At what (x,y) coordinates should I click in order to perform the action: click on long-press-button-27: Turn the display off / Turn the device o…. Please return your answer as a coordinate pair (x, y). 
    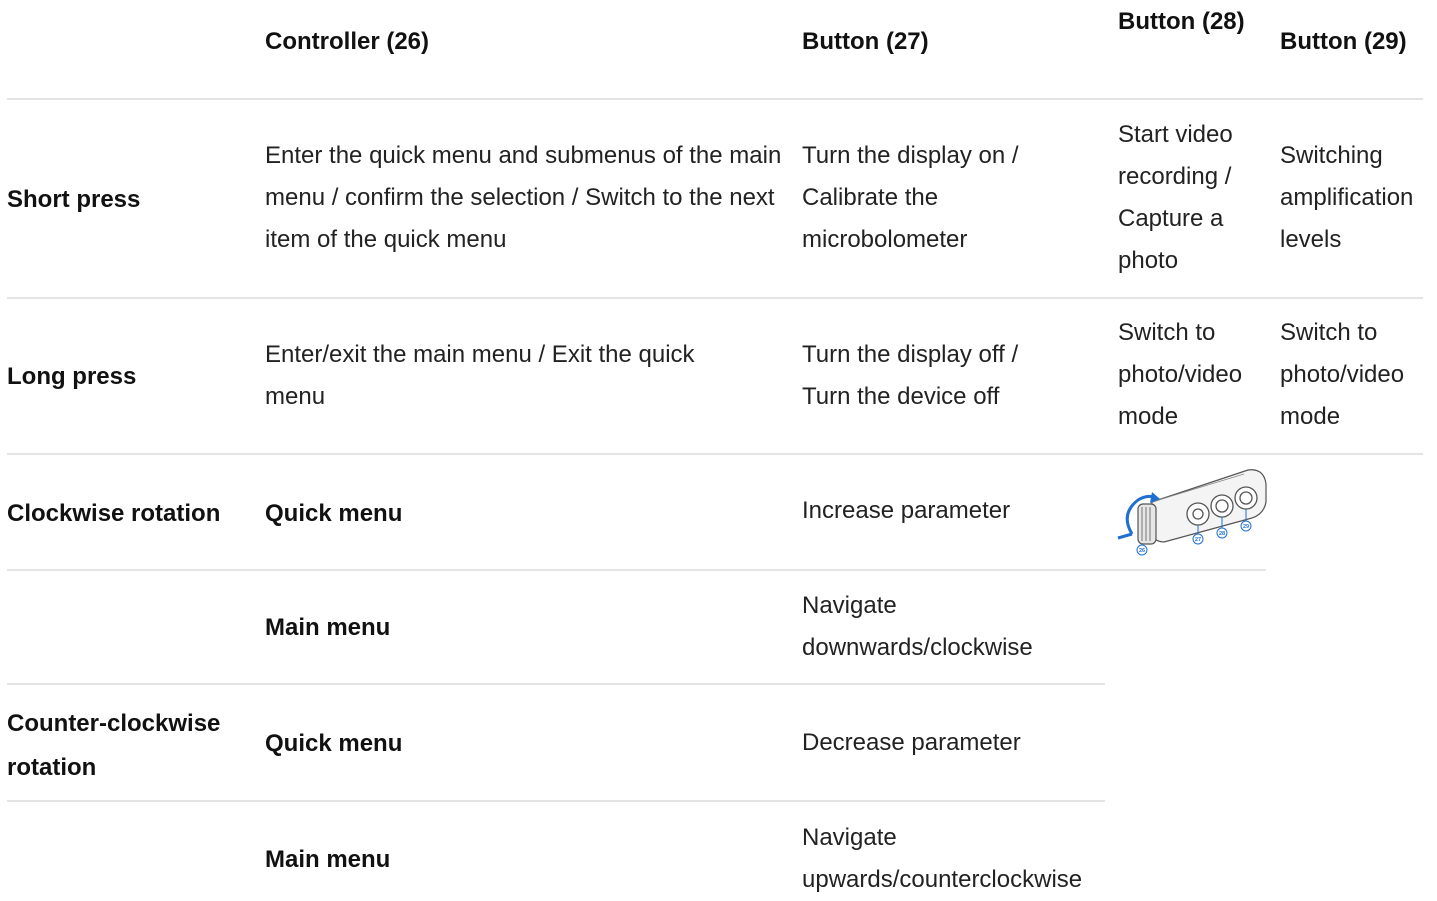
    Looking at the image, I should click on (910, 375).